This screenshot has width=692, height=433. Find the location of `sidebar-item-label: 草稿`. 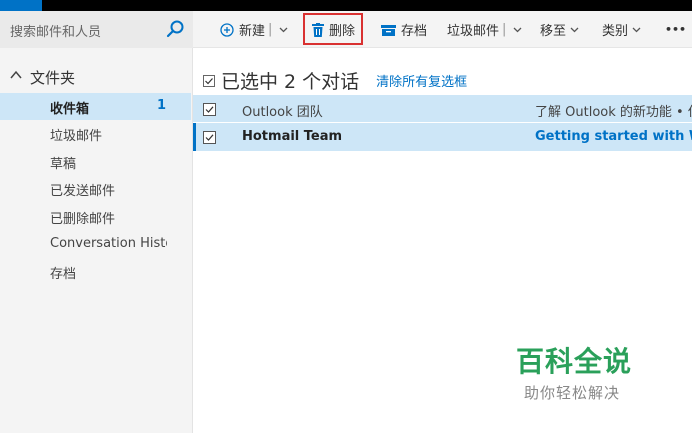

sidebar-item-label: 草稿 is located at coordinates (63, 164).